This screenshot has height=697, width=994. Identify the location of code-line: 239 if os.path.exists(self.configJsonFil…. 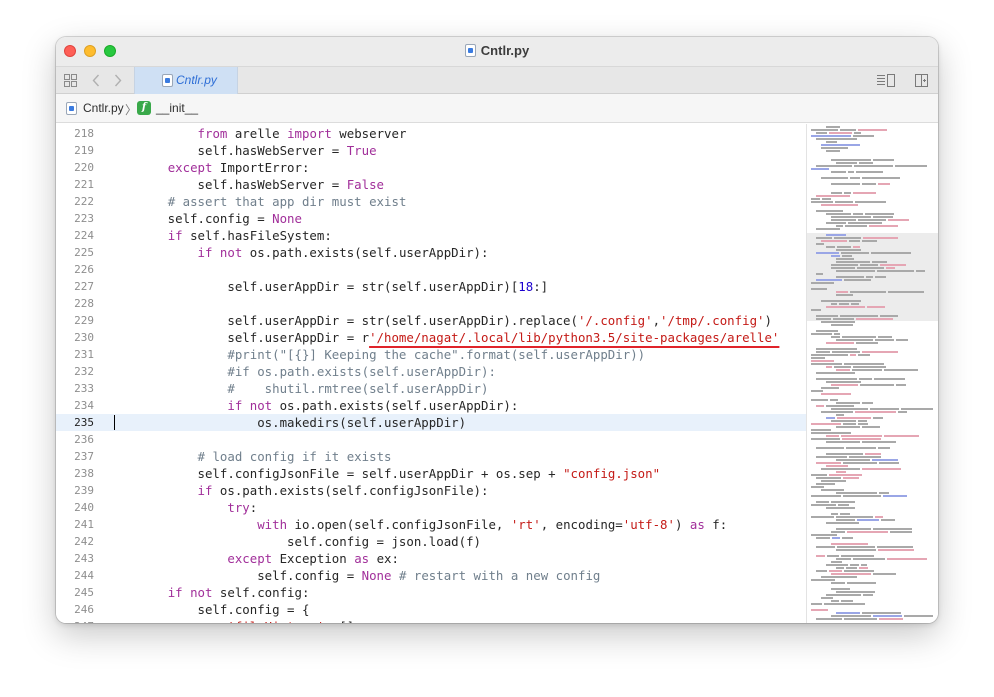
(431, 490).